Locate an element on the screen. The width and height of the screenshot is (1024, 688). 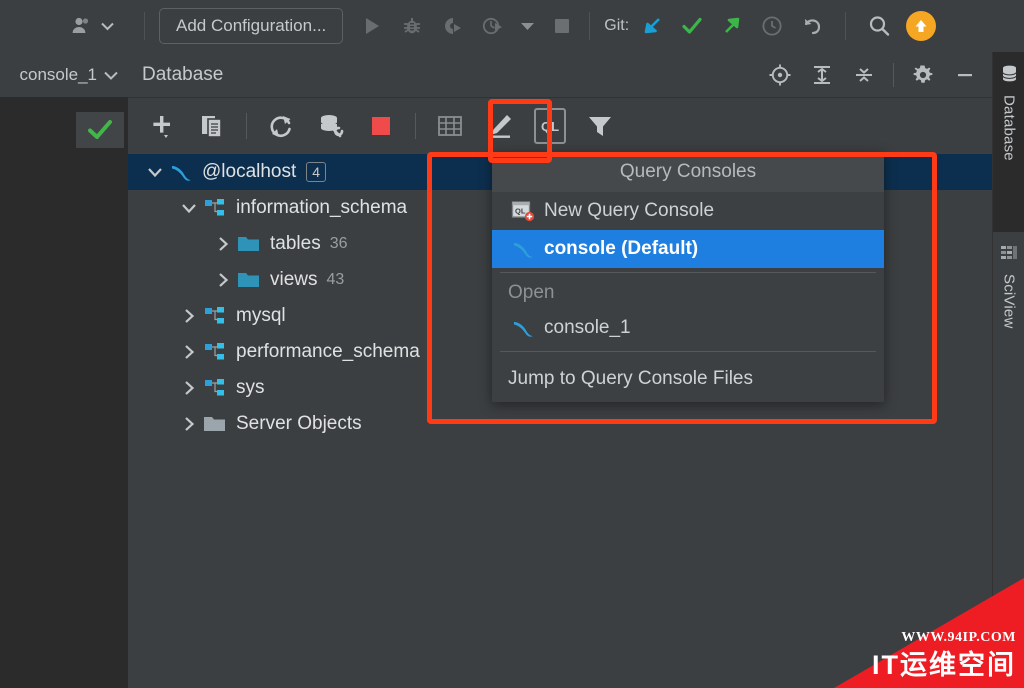
undo-arrow-icon is located at coordinates (812, 26).